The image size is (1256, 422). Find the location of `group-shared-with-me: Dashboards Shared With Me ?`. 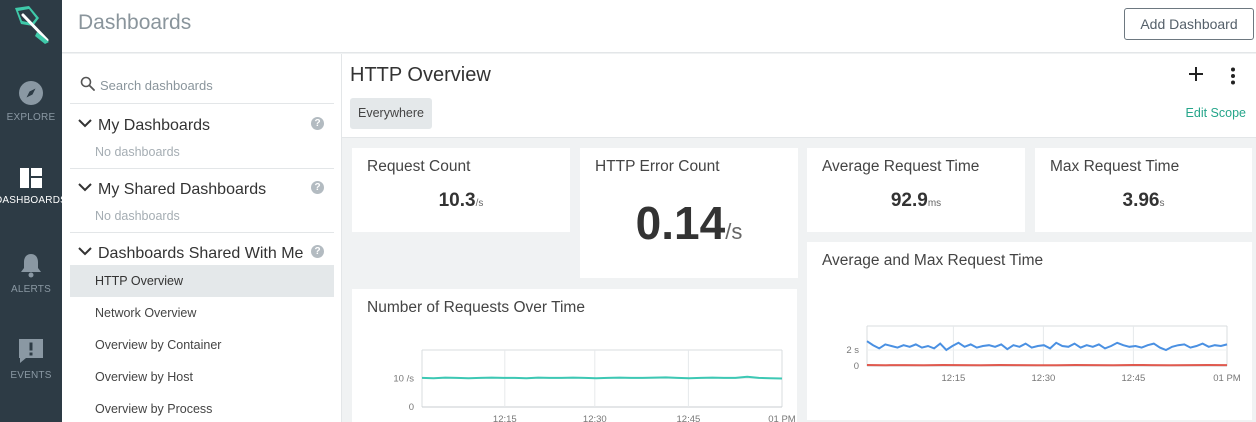

group-shared-with-me: Dashboards Shared With Me ? is located at coordinates (202, 254).